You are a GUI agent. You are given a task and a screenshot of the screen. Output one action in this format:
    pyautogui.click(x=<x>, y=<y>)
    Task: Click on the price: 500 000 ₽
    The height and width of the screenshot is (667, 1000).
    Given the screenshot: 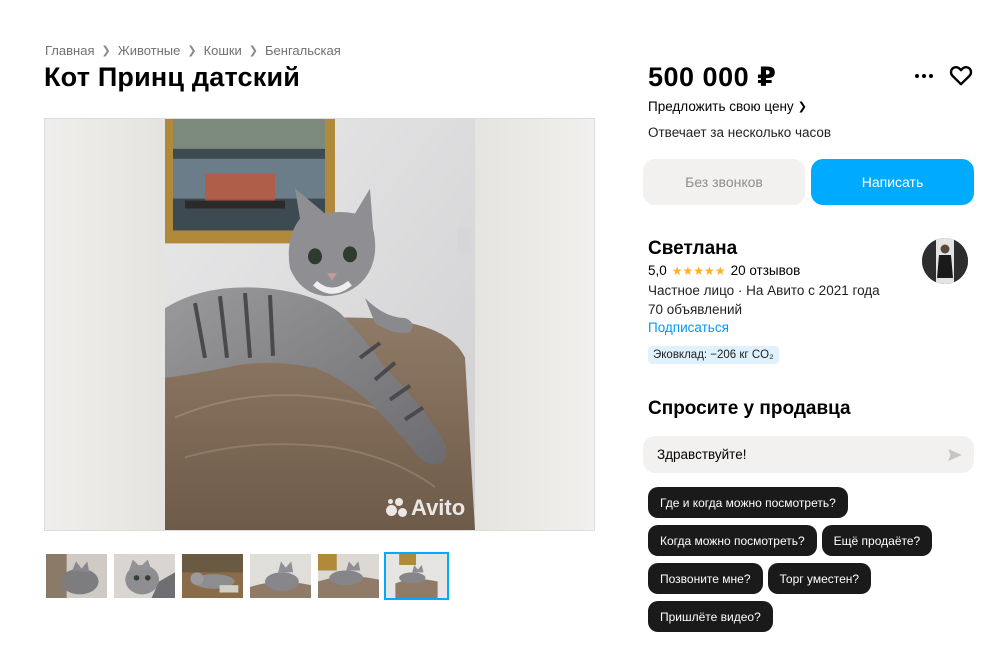 What is the action you would take?
    pyautogui.click(x=712, y=77)
    